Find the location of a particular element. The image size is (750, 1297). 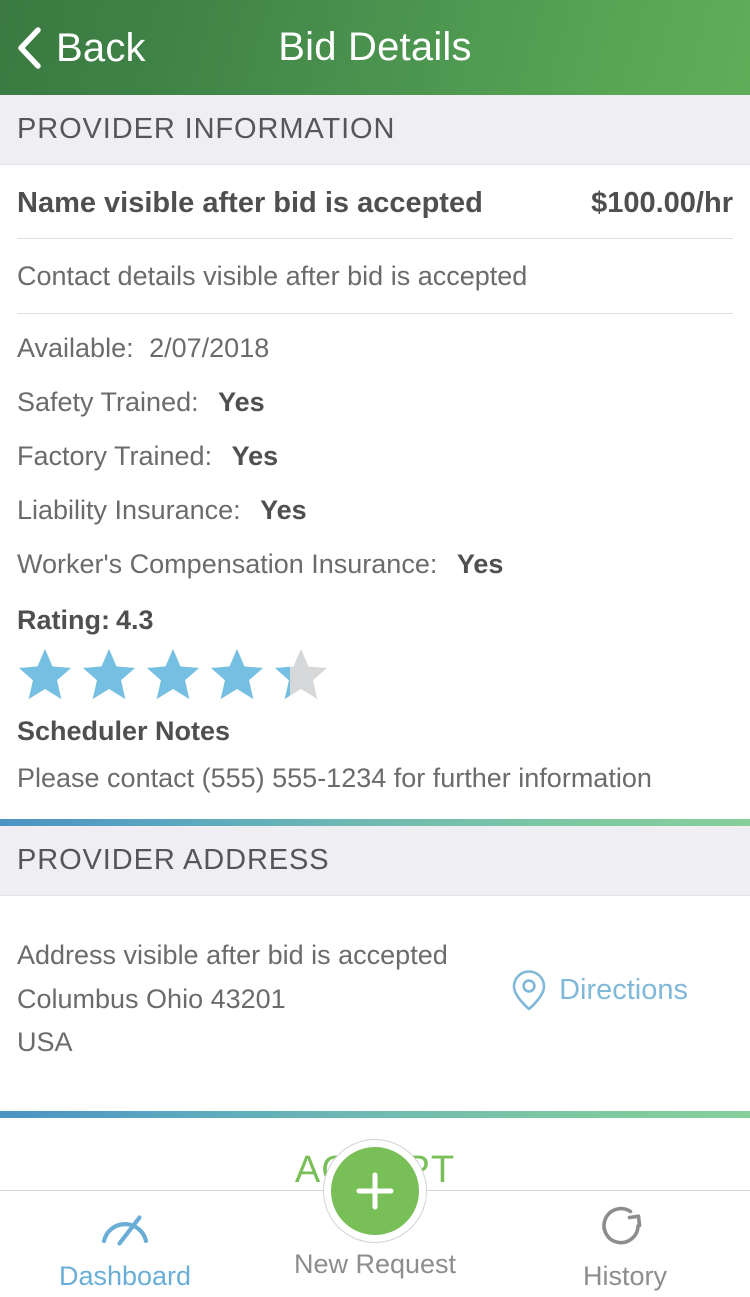

tab-new-request: New Request is located at coordinates (375, 1218).